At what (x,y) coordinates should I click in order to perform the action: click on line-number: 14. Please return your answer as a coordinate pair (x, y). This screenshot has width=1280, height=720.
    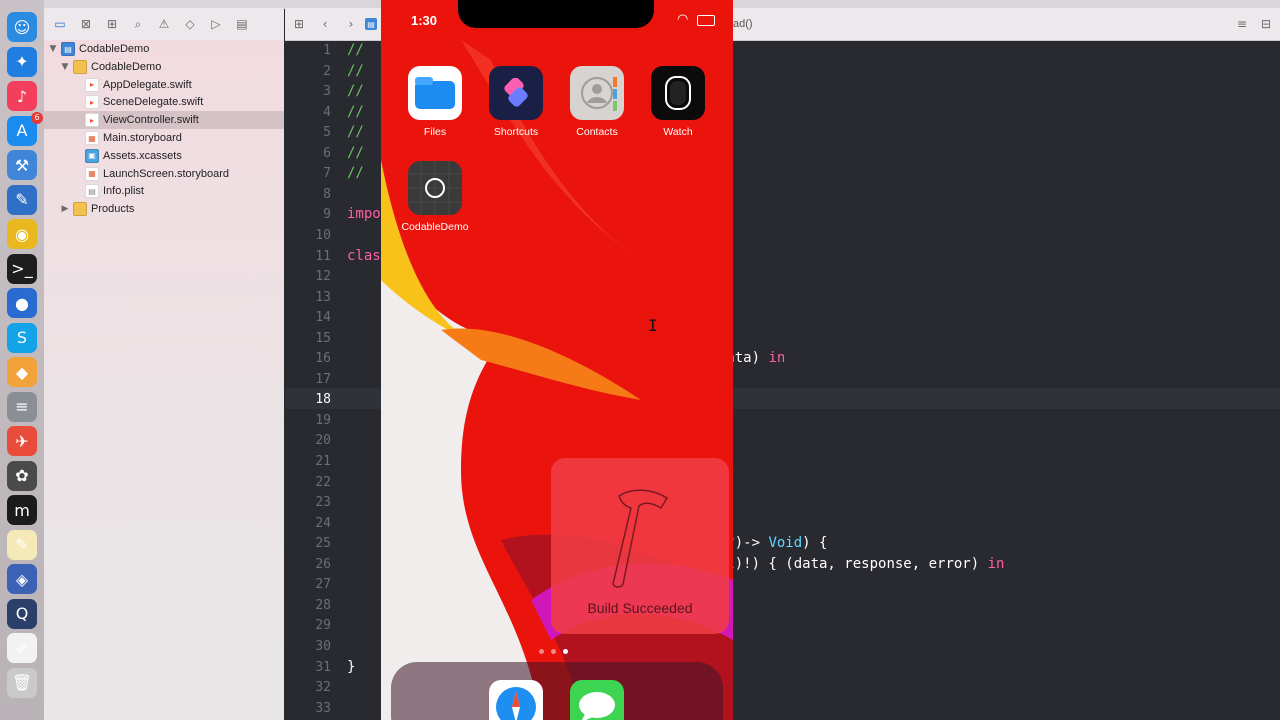
    Looking at the image, I should click on (323, 318).